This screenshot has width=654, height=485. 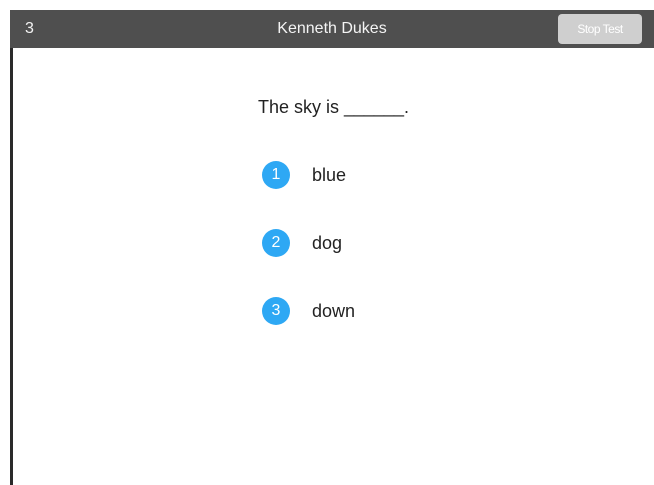 I want to click on stop-test-button: Stop Test, so click(x=600, y=29).